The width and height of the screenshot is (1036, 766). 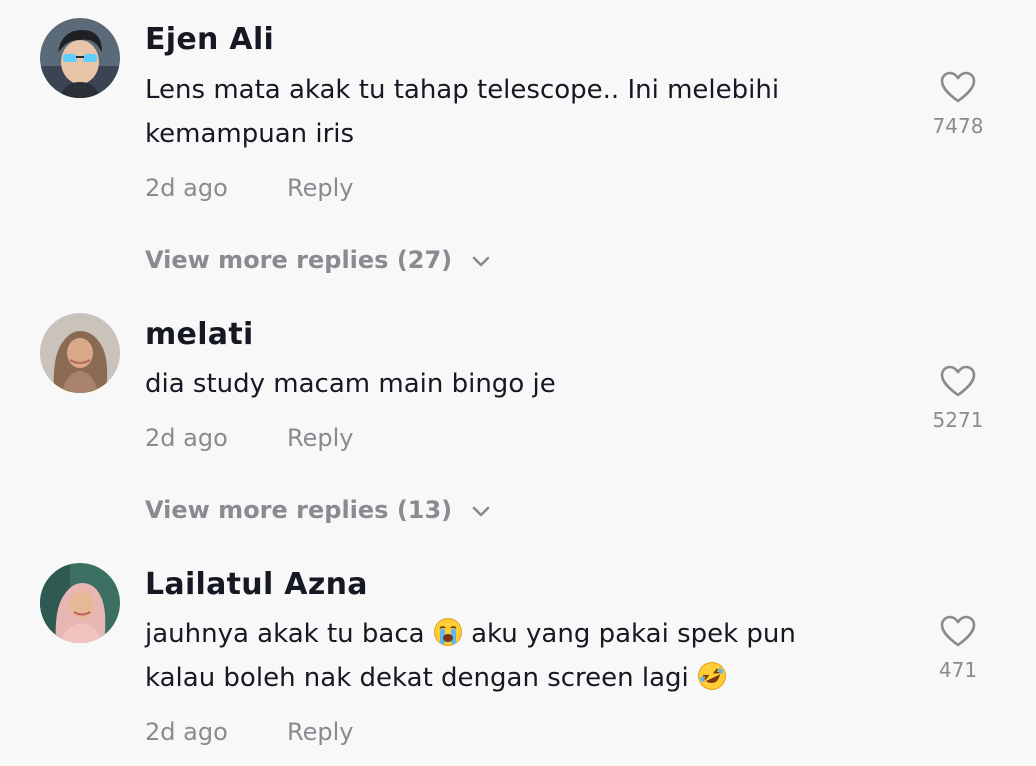 What do you see at coordinates (299, 260) in the screenshot?
I see `view-more-replies-label: View more replies (27)` at bounding box center [299, 260].